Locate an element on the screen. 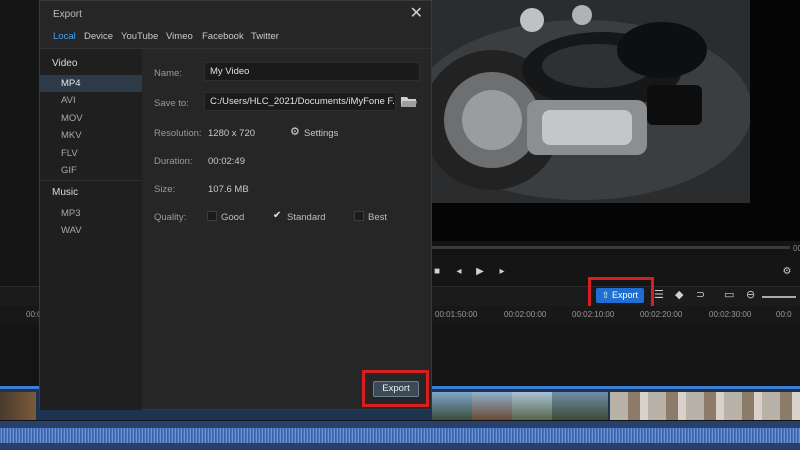  video-heading: Video is located at coordinates (65, 63).